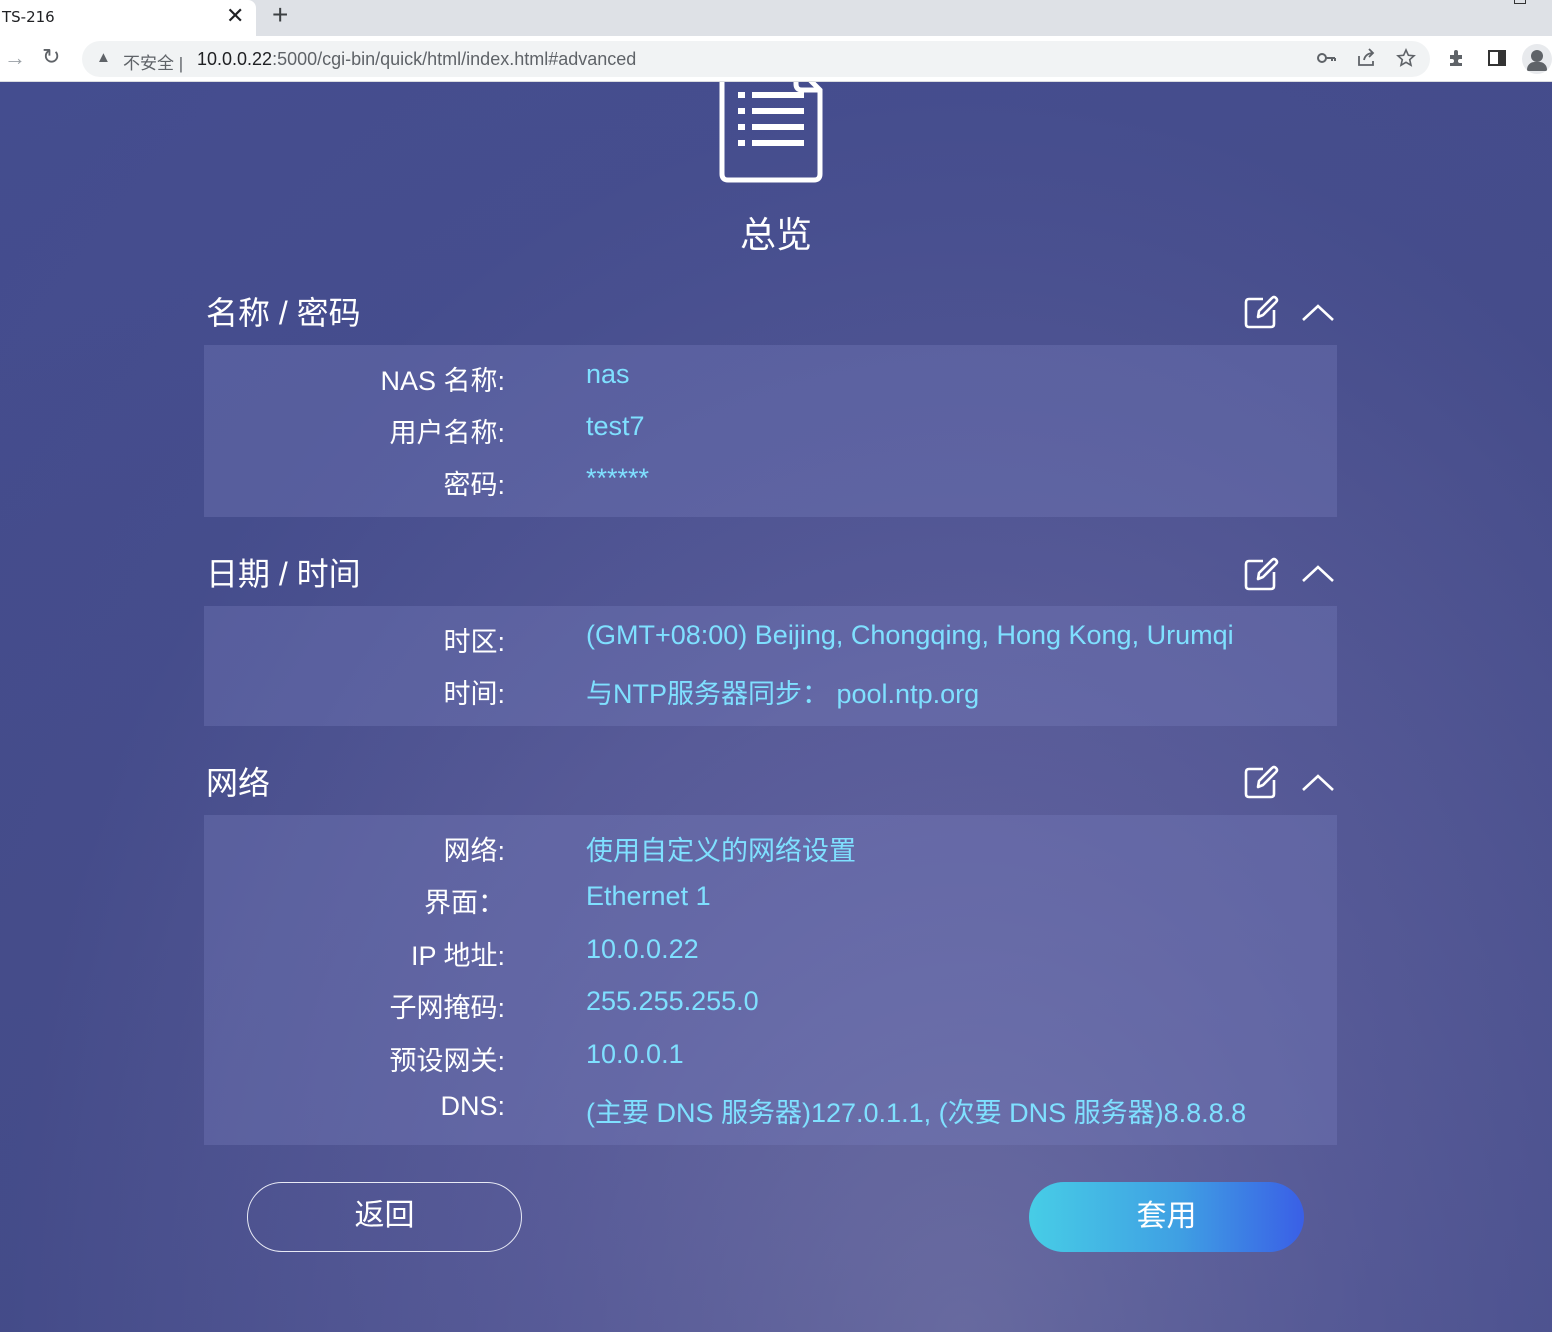  I want to click on tab-close-icon: ✕, so click(235, 16).